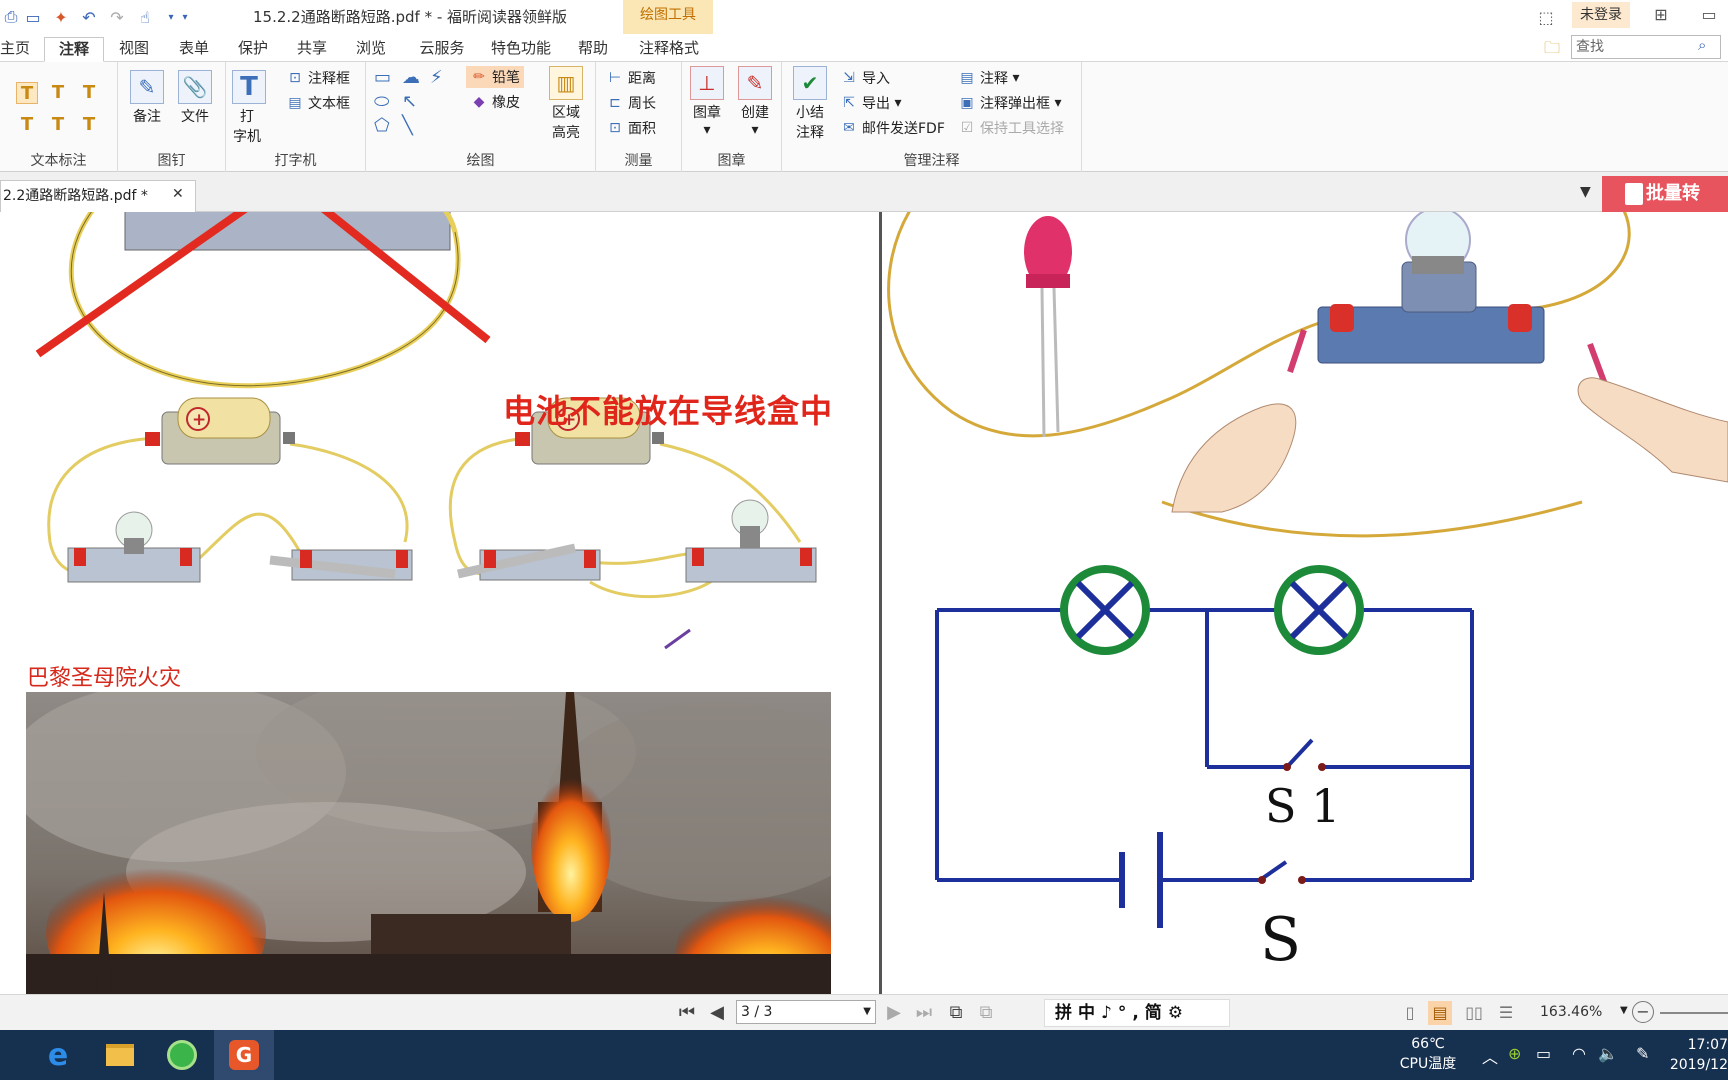 This screenshot has height=1080, width=1728. What do you see at coordinates (1137, 1013) in the screenshot?
I see `ime-toolbar: 拼中♪°,简⚙` at bounding box center [1137, 1013].